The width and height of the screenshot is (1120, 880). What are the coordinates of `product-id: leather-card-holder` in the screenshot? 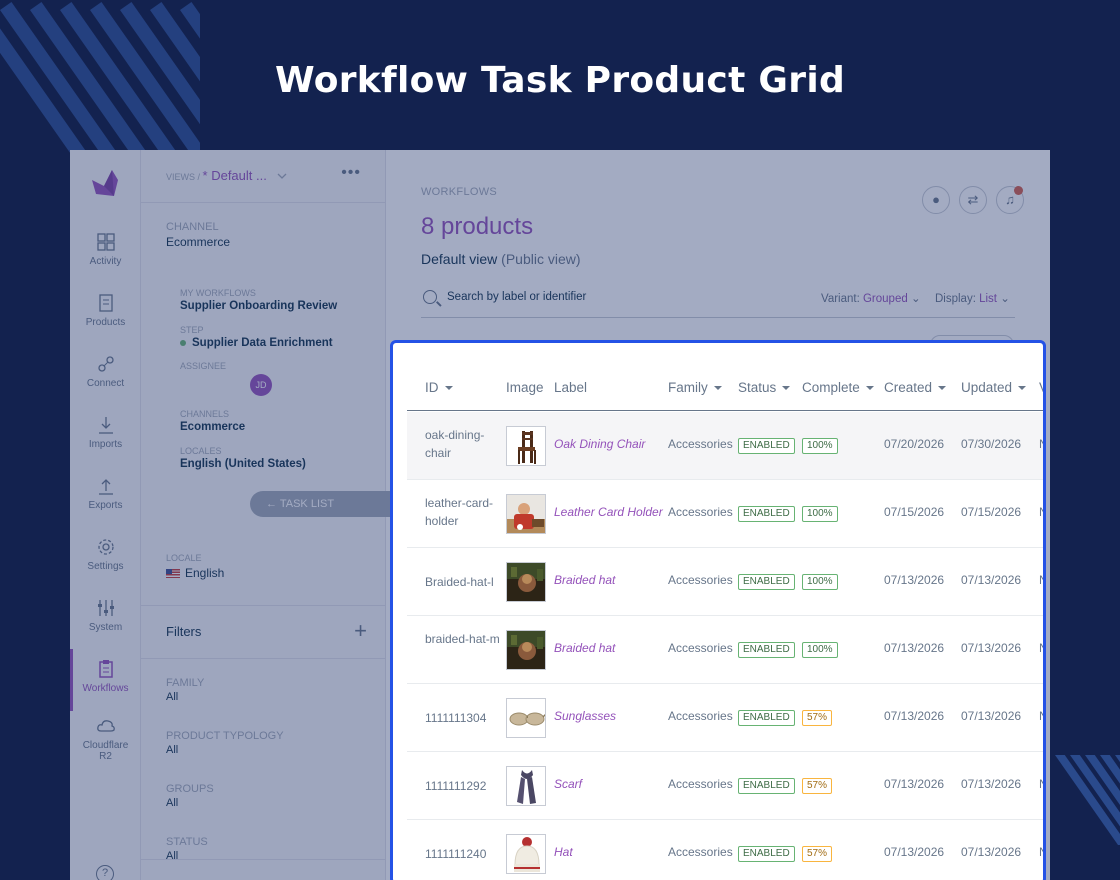 It's located at (459, 512).